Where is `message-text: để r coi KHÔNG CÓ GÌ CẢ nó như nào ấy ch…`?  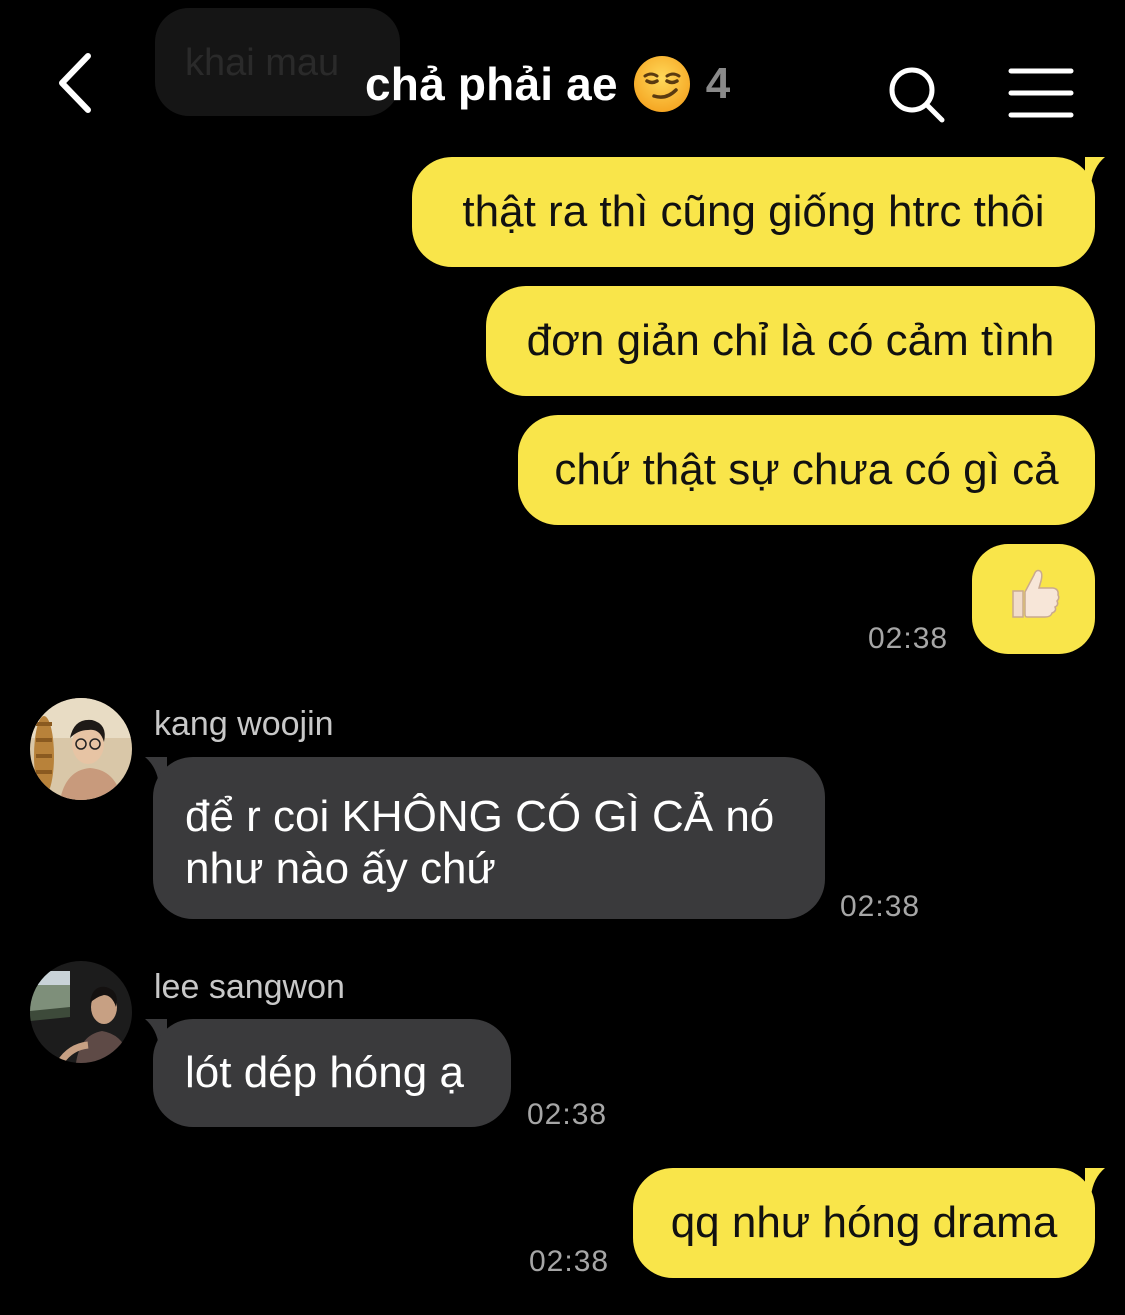 message-text: để r coi KHÔNG CÓ GÌ CẢ nó như nào ấy ch… is located at coordinates (480, 842).